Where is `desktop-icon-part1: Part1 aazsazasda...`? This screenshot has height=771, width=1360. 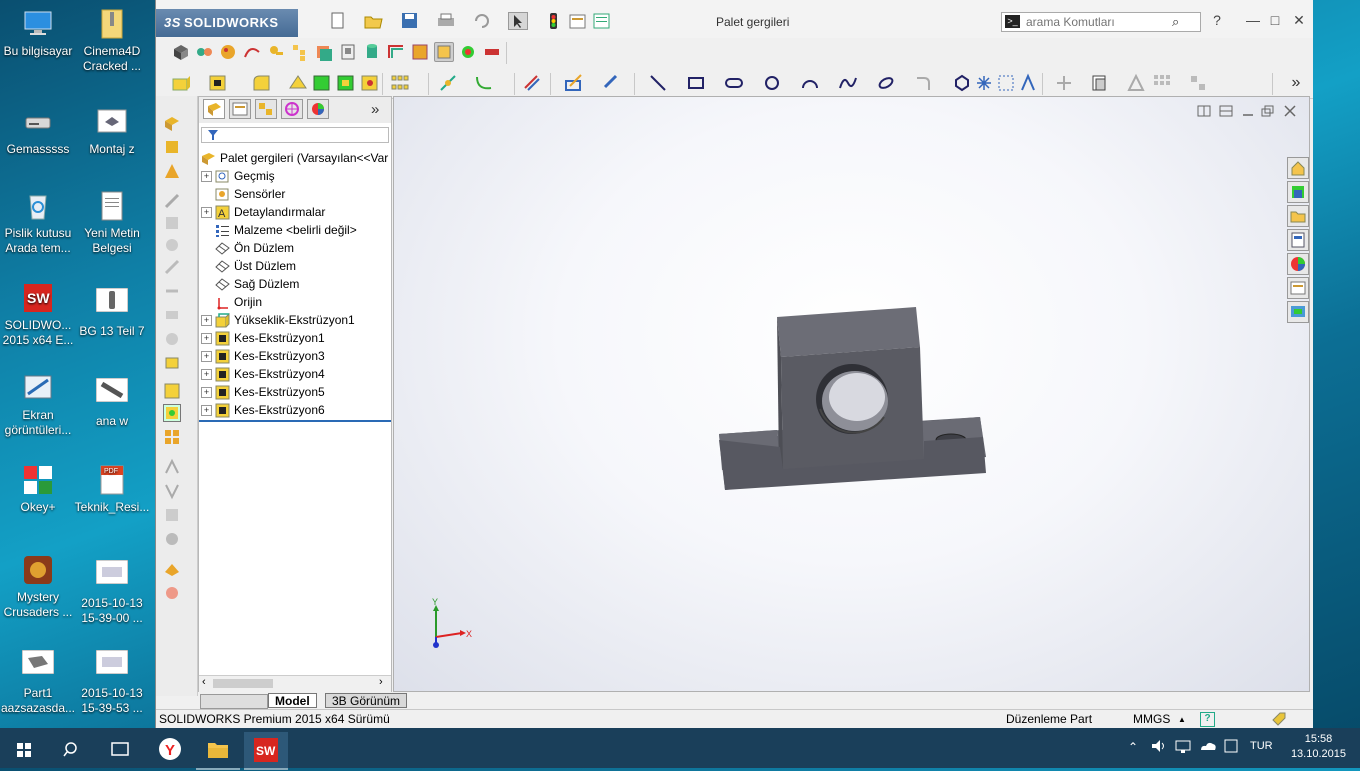
desktop-icon-part1: Part1 aazsazasda... is located at coordinates (38, 682).